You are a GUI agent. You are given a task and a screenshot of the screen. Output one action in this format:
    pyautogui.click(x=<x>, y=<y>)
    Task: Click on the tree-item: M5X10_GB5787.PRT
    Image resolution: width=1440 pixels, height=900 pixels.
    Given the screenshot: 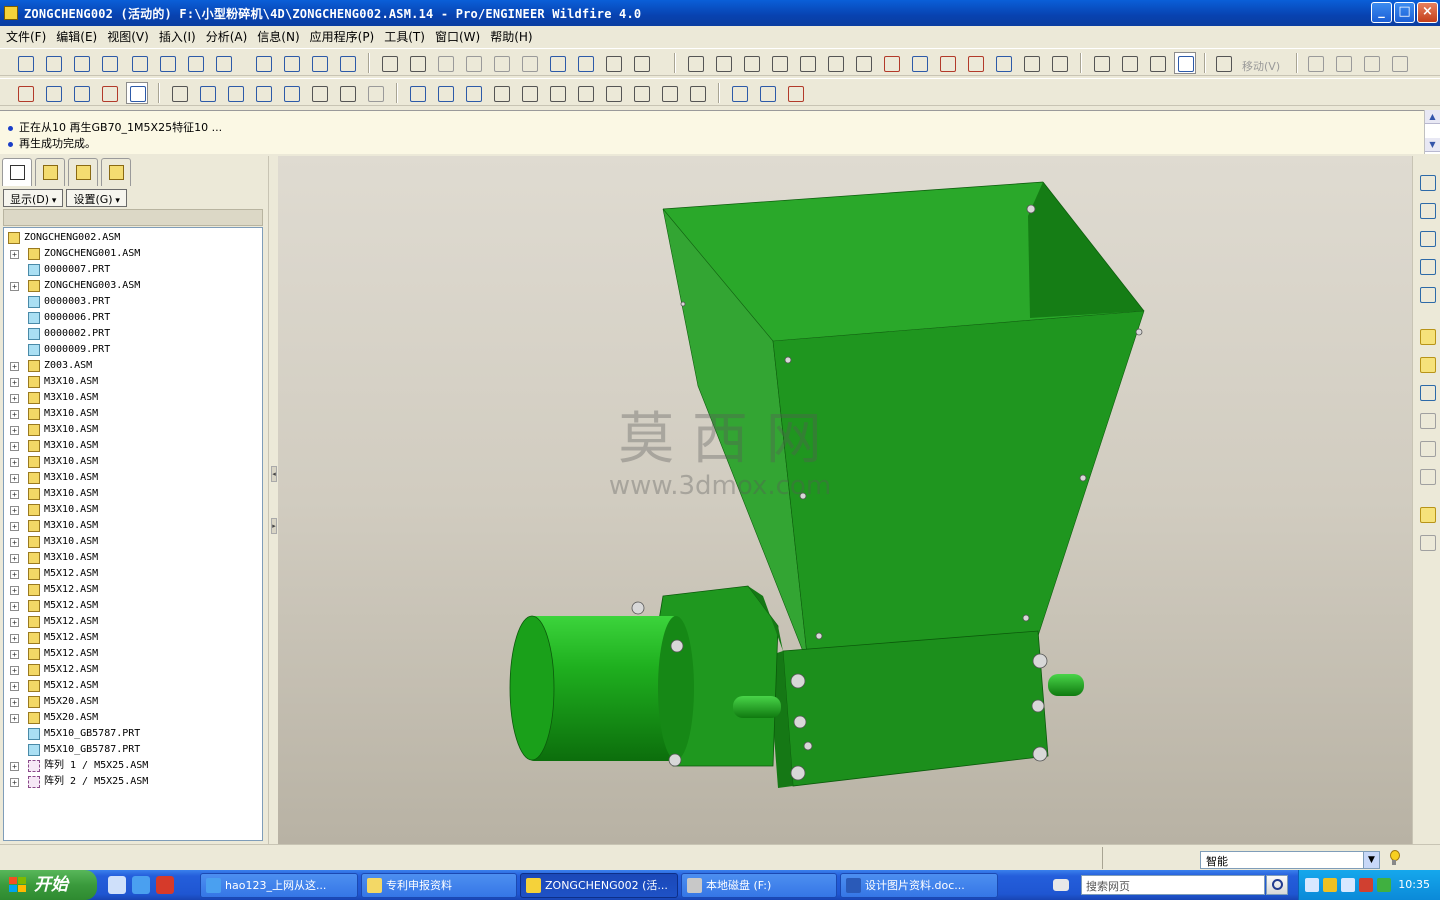 What is the action you would take?
    pyautogui.click(x=133, y=750)
    